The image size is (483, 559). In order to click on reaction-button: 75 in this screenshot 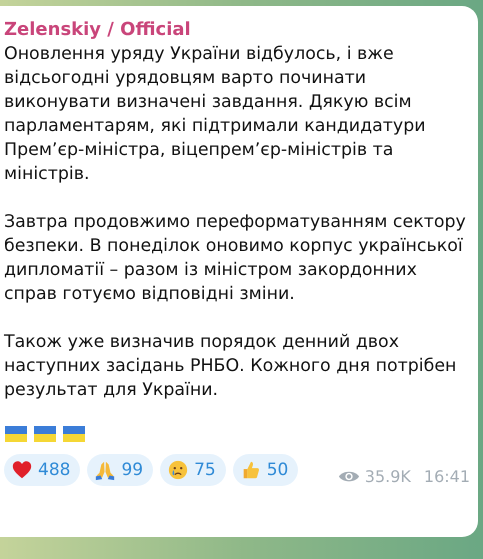, I will do `click(193, 470)`.